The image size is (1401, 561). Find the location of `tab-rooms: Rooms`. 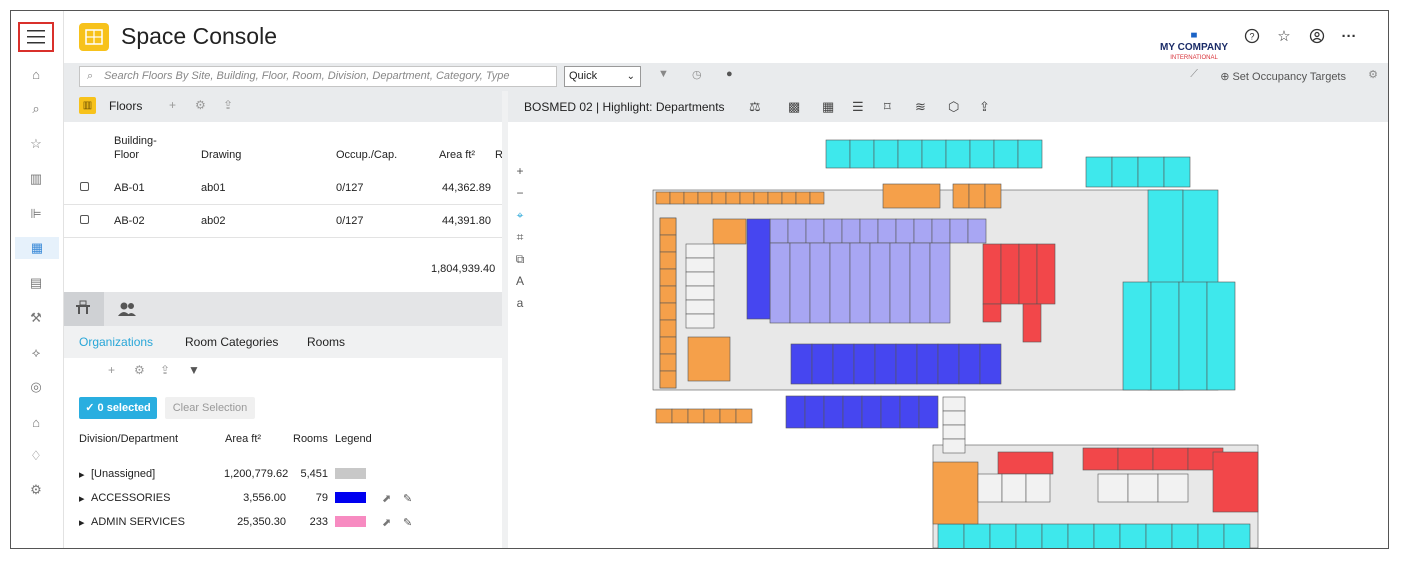

tab-rooms: Rooms is located at coordinates (326, 342).